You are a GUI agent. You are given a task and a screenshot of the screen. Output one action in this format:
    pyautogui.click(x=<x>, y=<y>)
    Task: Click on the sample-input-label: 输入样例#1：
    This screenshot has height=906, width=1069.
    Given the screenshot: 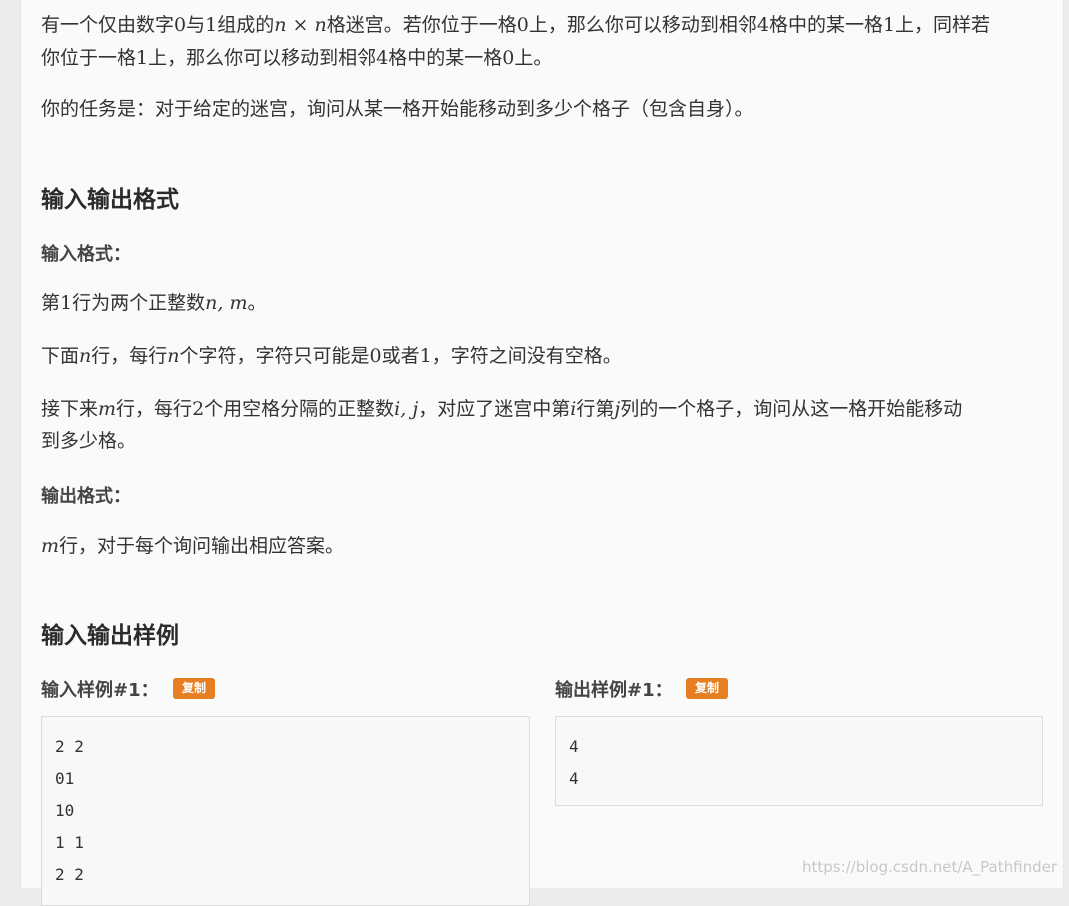 What is the action you would take?
    pyautogui.click(x=100, y=690)
    